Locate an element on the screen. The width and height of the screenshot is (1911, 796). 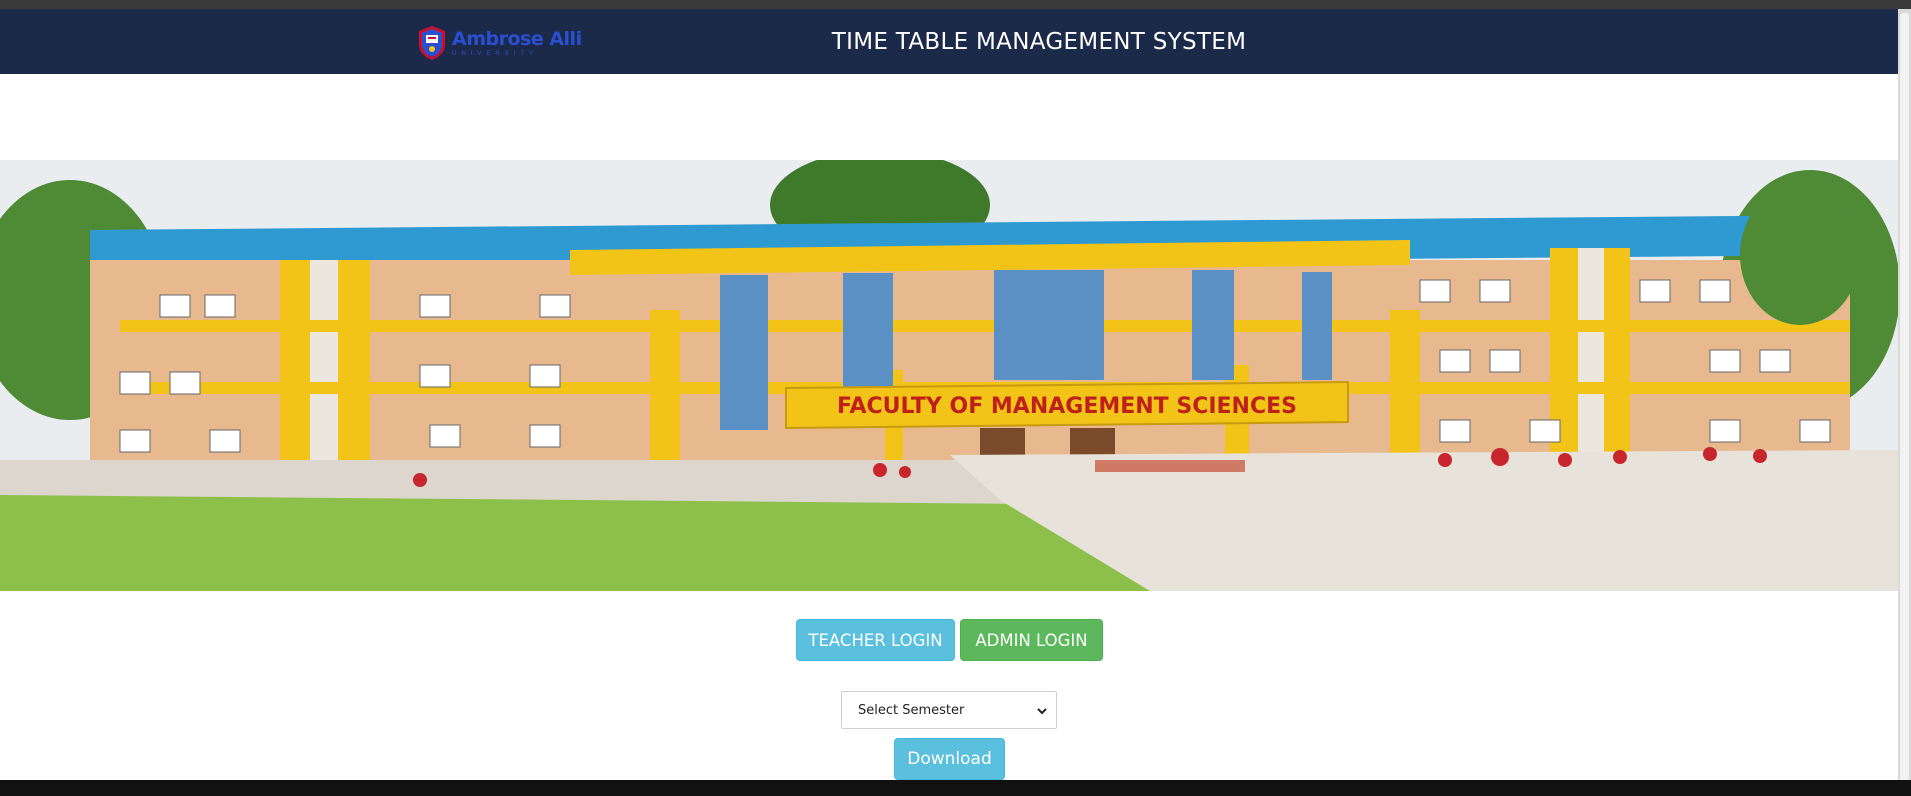
chevron-down-icon is located at coordinates (1042, 711).